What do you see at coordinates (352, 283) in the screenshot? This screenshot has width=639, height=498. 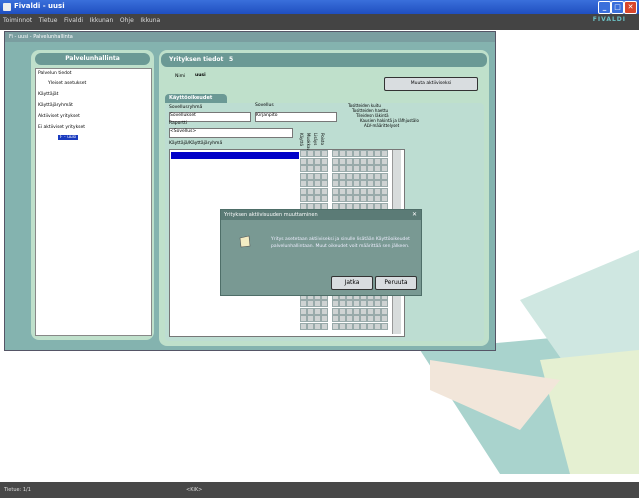 I see `jatka-button: Jatka` at bounding box center [352, 283].